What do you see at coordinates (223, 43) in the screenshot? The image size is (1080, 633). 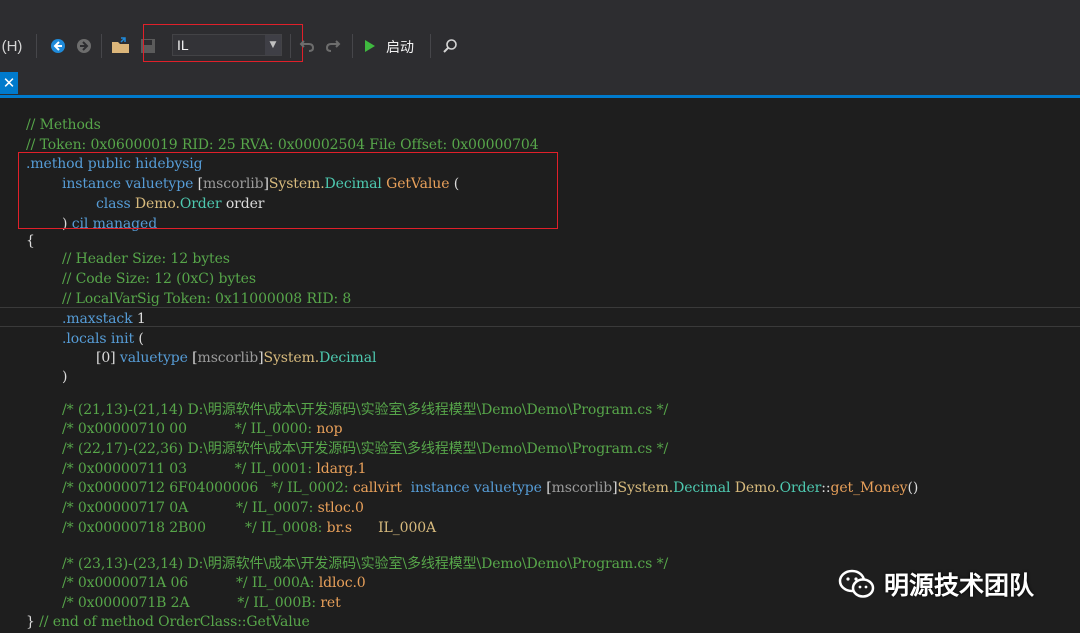 I see `toolbar-highlight-box` at bounding box center [223, 43].